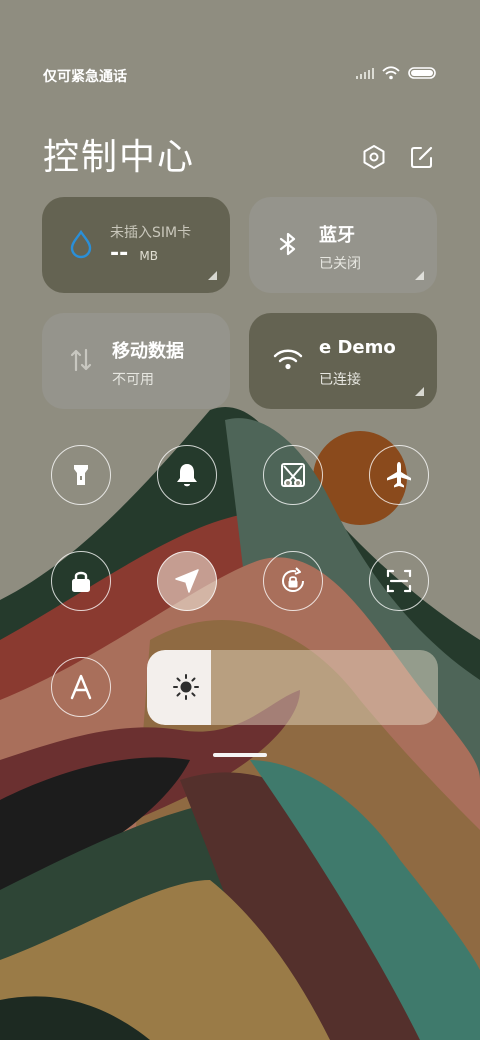 The width and height of the screenshot is (480, 1040). Describe the element at coordinates (365, 73) in the screenshot. I see `signal-icon` at that location.